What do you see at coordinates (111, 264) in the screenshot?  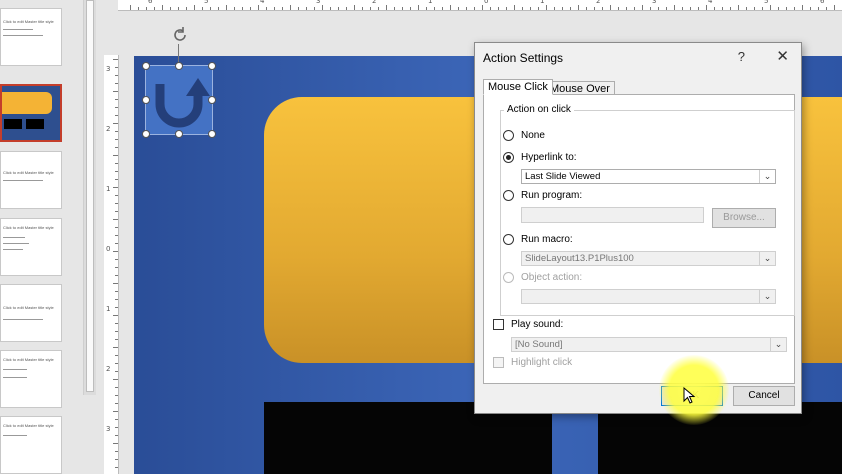 I see `vertical-ruler: 3 2 1 0 1 2 3` at bounding box center [111, 264].